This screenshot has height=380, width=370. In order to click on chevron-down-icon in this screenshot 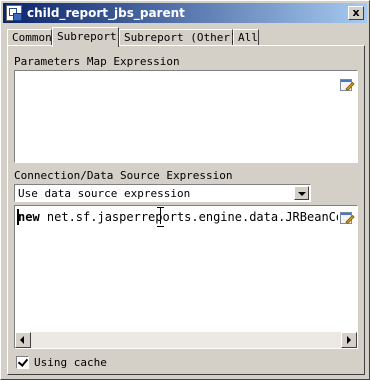, I will do `click(301, 193)`.